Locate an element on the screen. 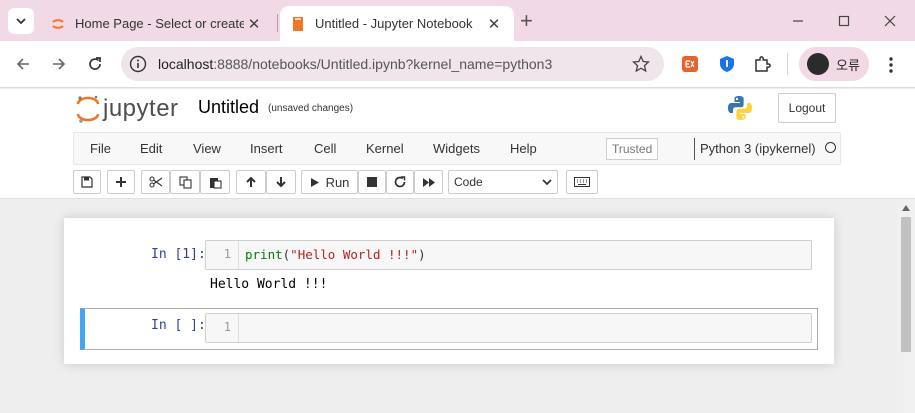 The image size is (915, 413). menu-kernel: Kernel is located at coordinates (385, 148).